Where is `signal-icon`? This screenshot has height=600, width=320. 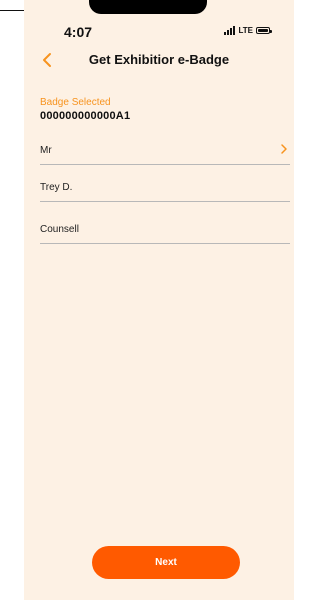 signal-icon is located at coordinates (230, 30).